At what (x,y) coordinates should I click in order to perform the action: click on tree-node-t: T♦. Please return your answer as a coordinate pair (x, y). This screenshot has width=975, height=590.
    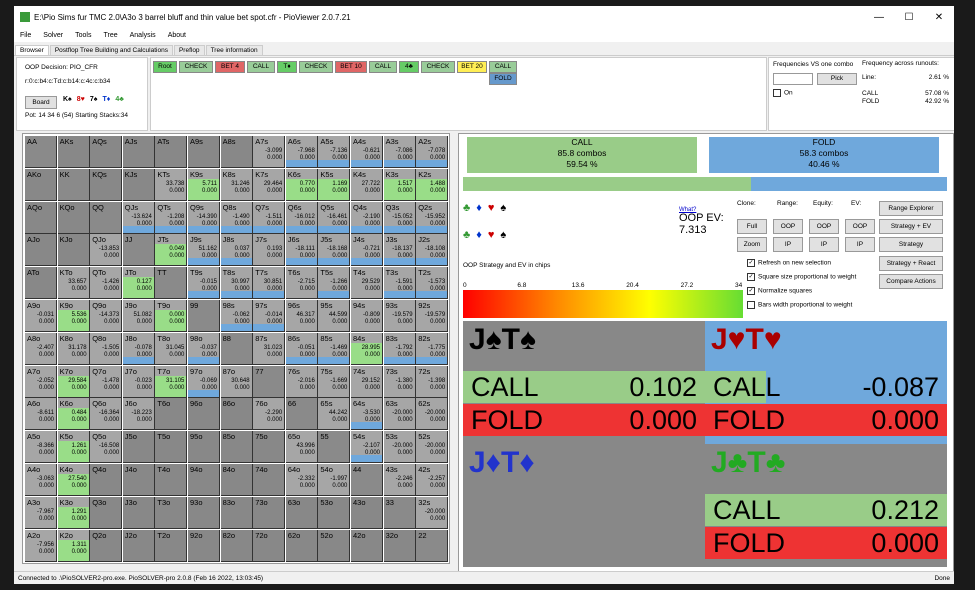
    Looking at the image, I should click on (287, 67).